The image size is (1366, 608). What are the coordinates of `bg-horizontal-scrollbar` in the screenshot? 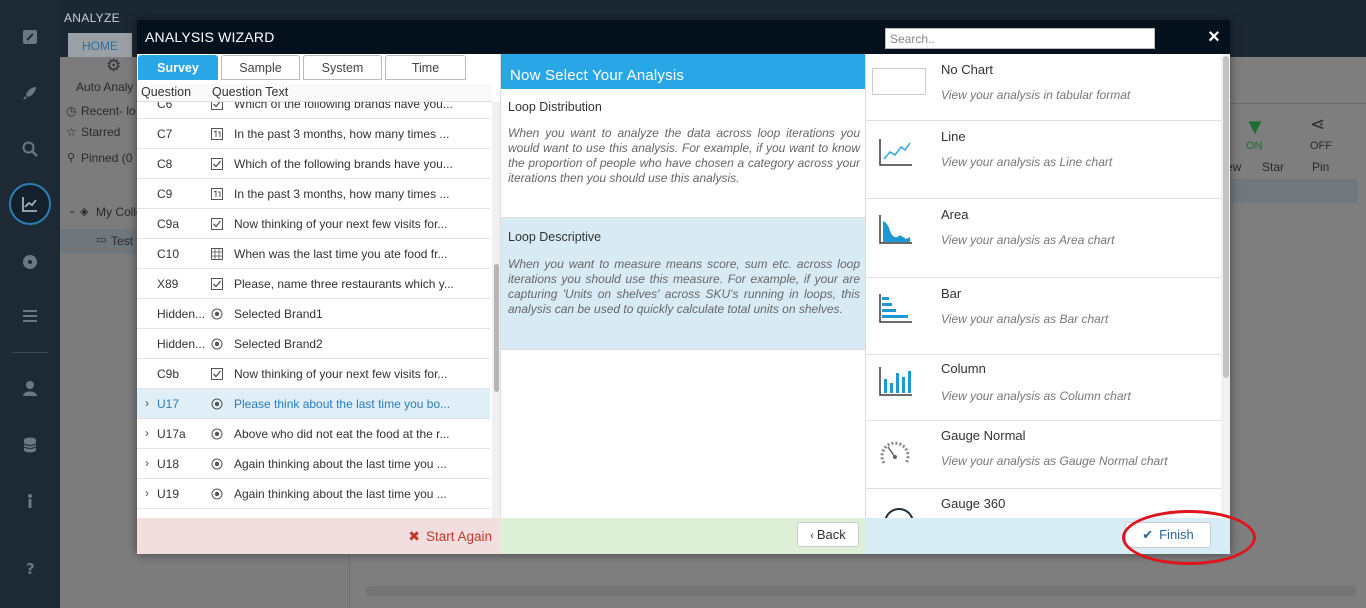 It's located at (861, 591).